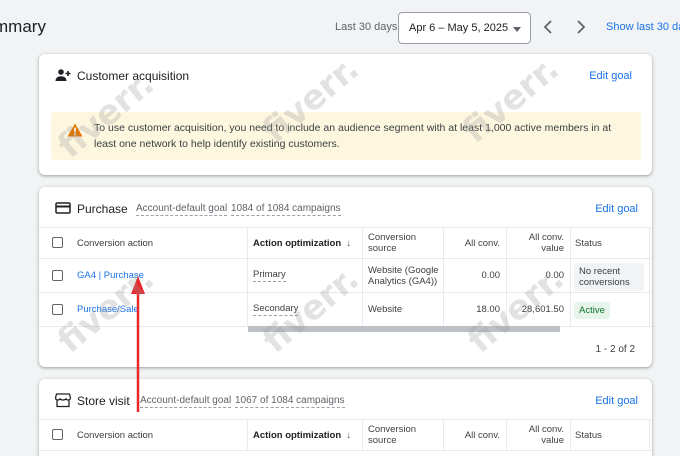 The height and width of the screenshot is (456, 680). What do you see at coordinates (305, 275) in the screenshot?
I see `action-optimization: Primary` at bounding box center [305, 275].